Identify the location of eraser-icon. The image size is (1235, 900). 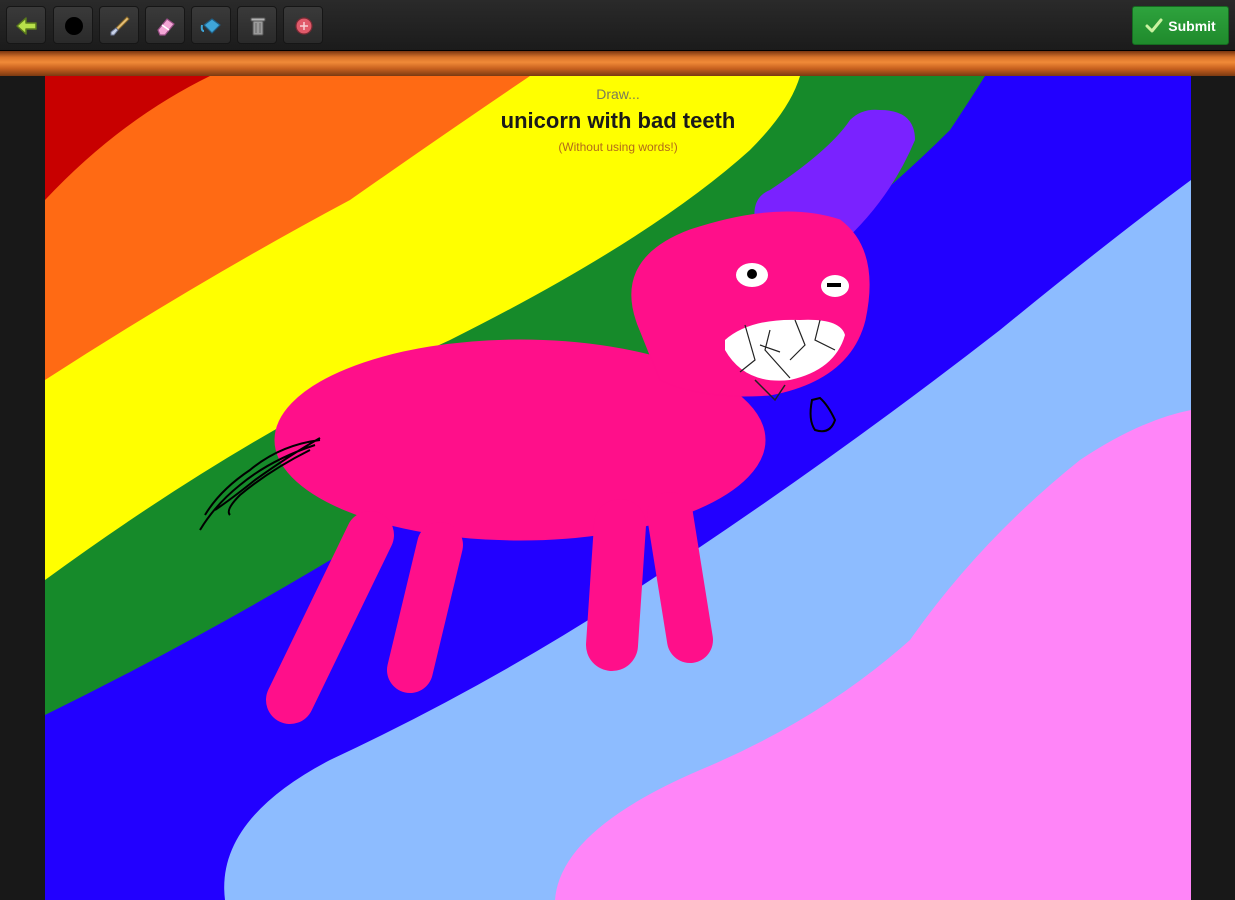
(166, 27).